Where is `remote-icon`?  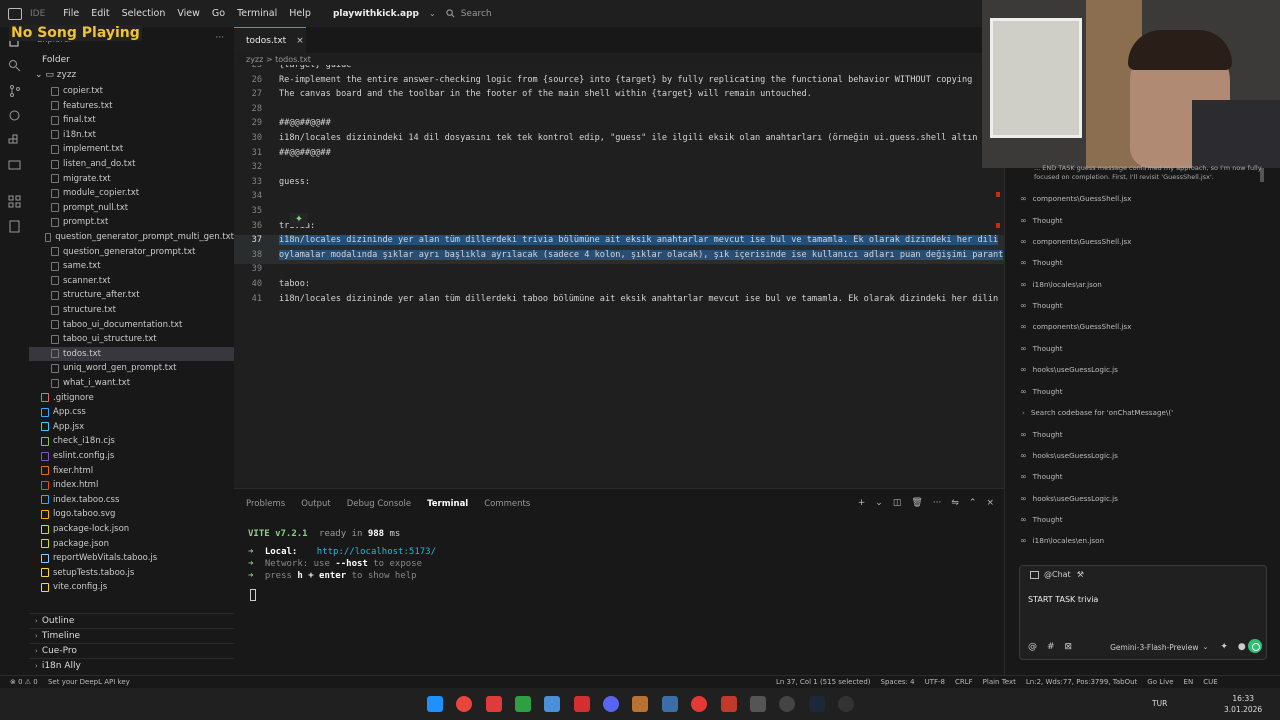 remote-icon is located at coordinates (14, 165).